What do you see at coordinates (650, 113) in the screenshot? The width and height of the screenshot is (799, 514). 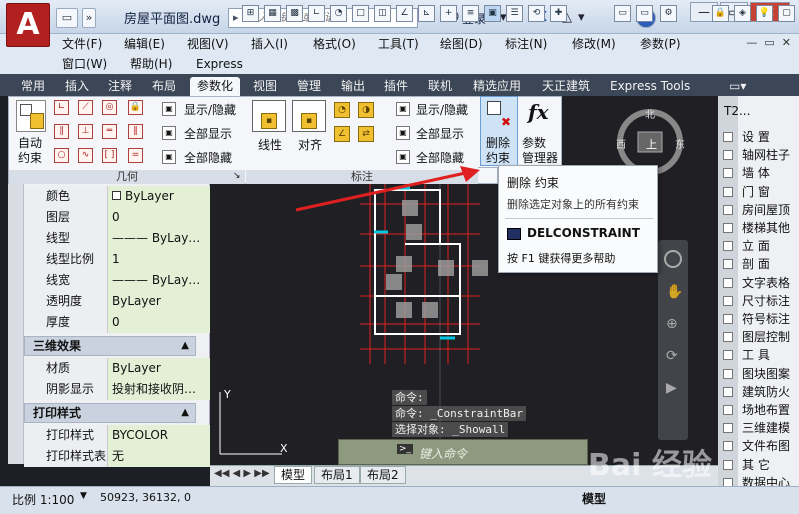 I see `viewcube-north: 北` at bounding box center [650, 113].